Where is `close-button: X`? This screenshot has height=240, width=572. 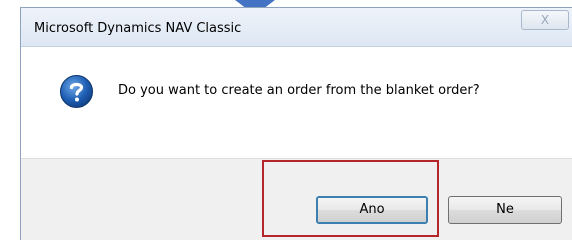
close-button: X is located at coordinates (545, 20).